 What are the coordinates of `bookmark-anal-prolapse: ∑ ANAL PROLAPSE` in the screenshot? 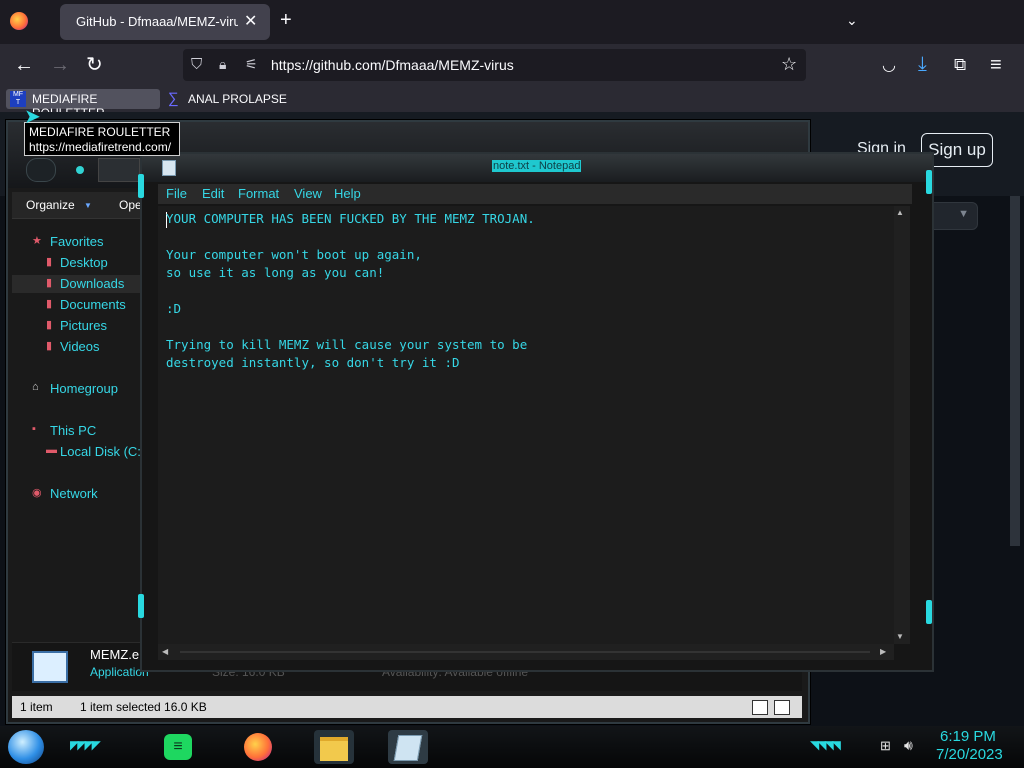 It's located at (228, 99).